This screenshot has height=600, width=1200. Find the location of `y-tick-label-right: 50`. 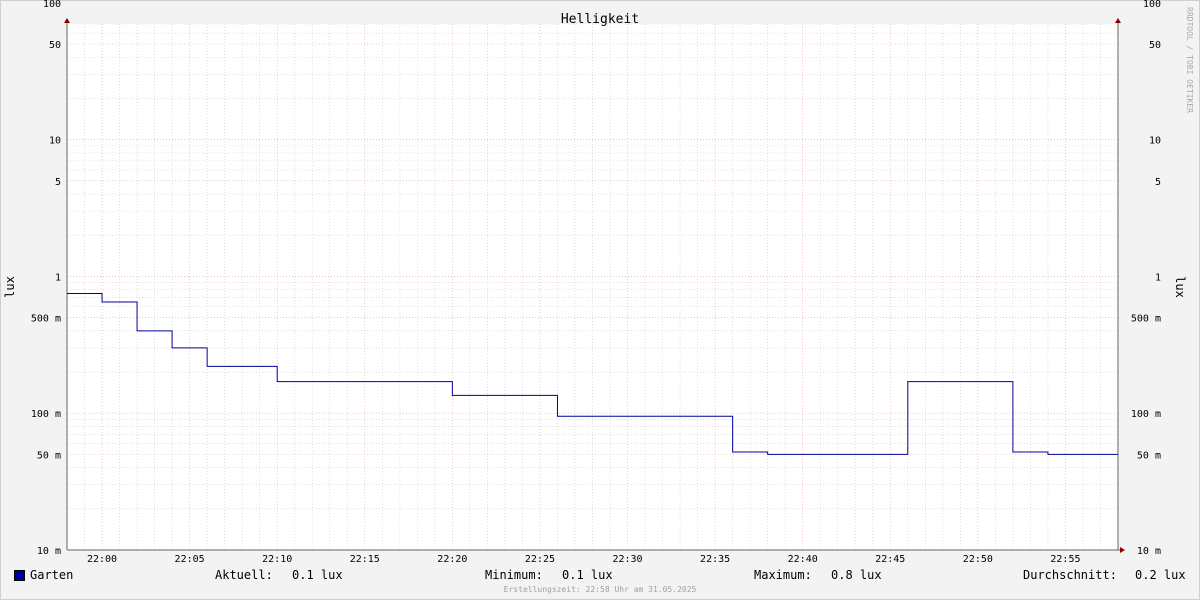

y-tick-label-right: 50 is located at coordinates (1155, 45).